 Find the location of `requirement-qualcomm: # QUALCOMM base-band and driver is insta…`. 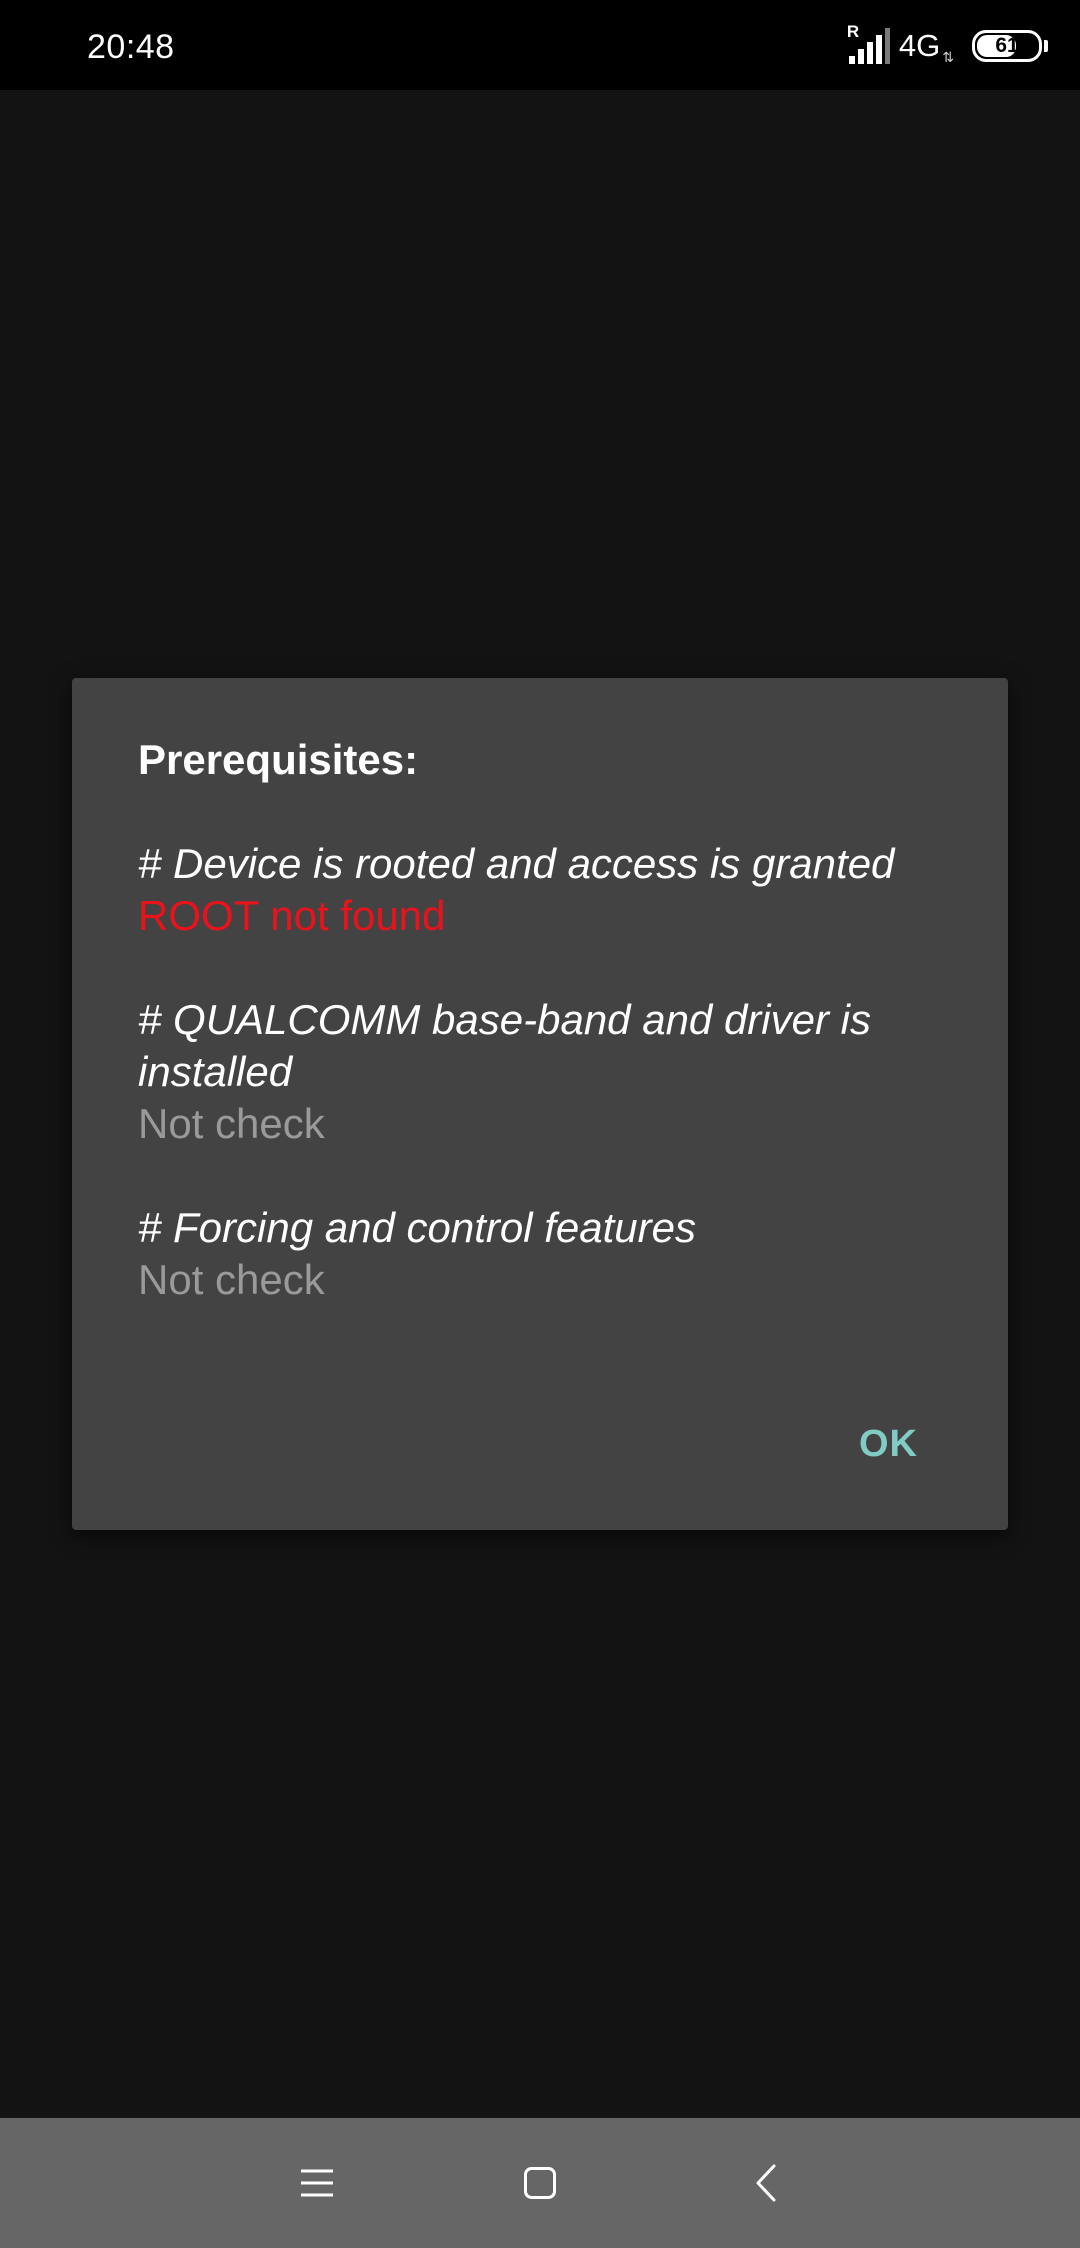

requirement-qualcomm: # QUALCOMM base-band and driver is insta… is located at coordinates (548, 1072).